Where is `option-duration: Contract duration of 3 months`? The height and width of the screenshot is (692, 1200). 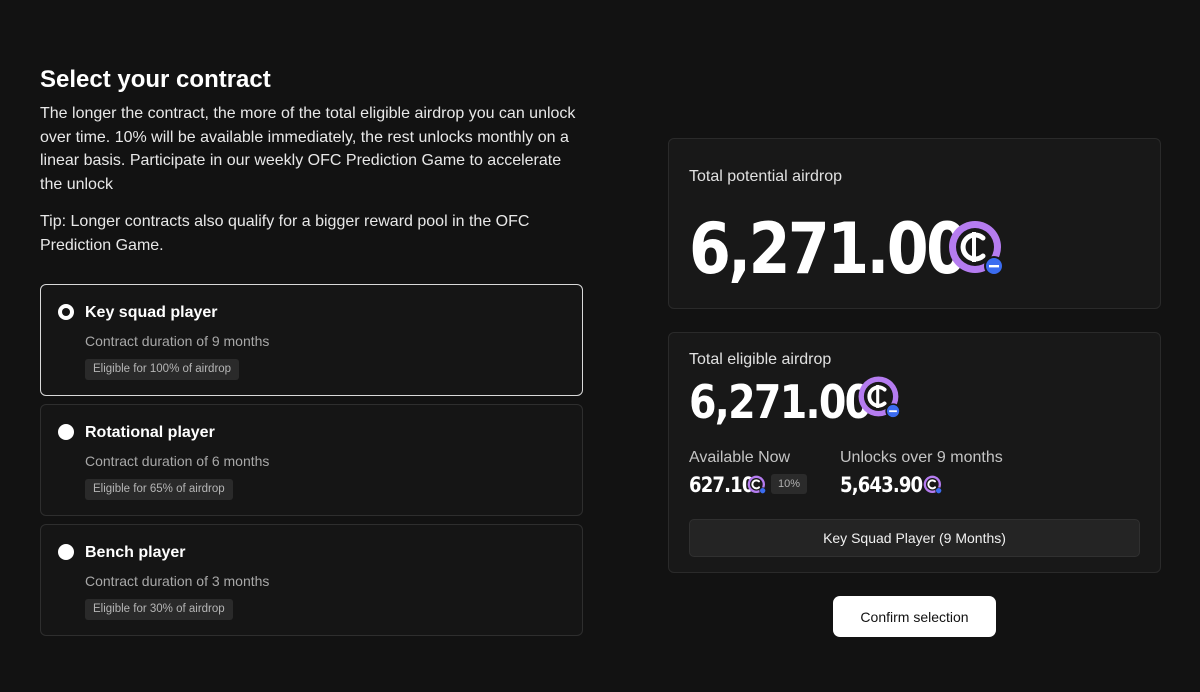
option-duration: Contract duration of 3 months is located at coordinates (177, 581).